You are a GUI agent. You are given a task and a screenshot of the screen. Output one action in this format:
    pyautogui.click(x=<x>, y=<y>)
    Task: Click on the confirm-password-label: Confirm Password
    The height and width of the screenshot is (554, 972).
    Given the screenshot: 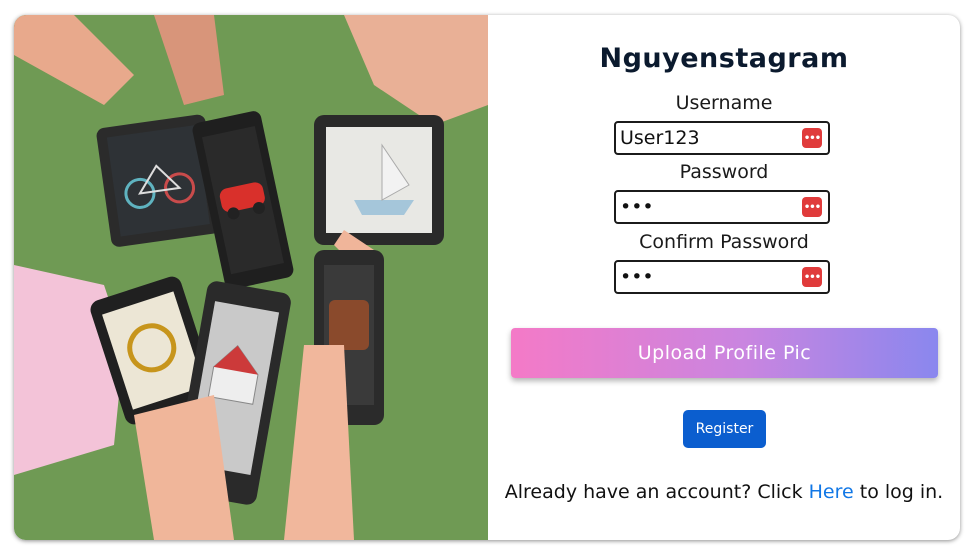 What is the action you would take?
    pyautogui.click(x=724, y=242)
    